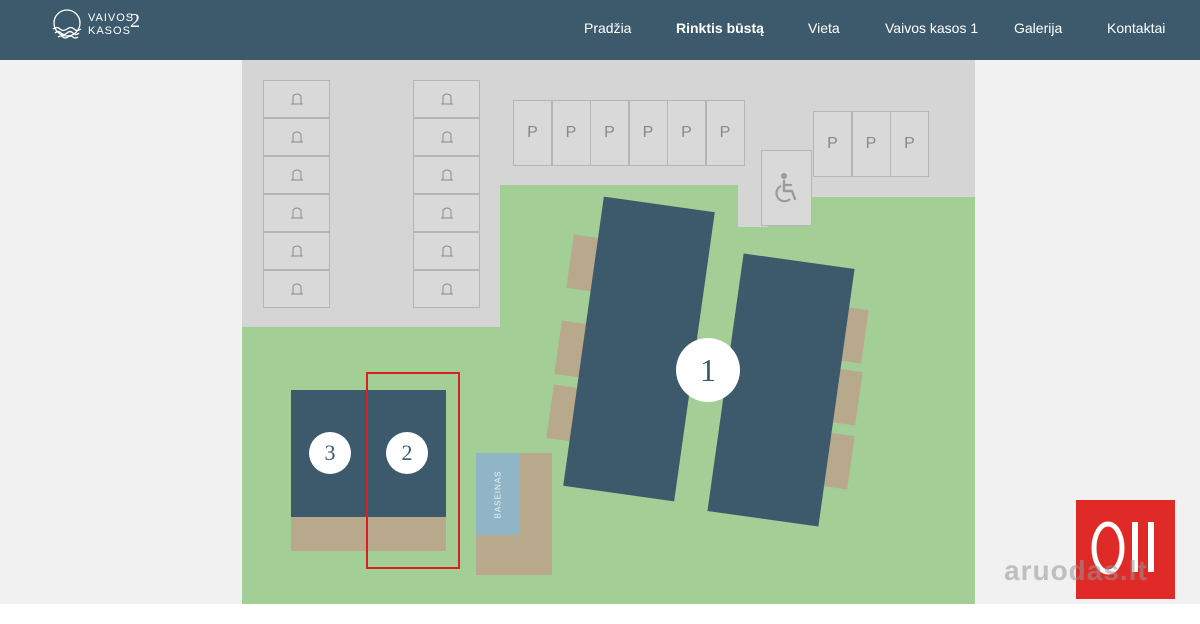  I want to click on wheelchair-icon, so click(785, 188).